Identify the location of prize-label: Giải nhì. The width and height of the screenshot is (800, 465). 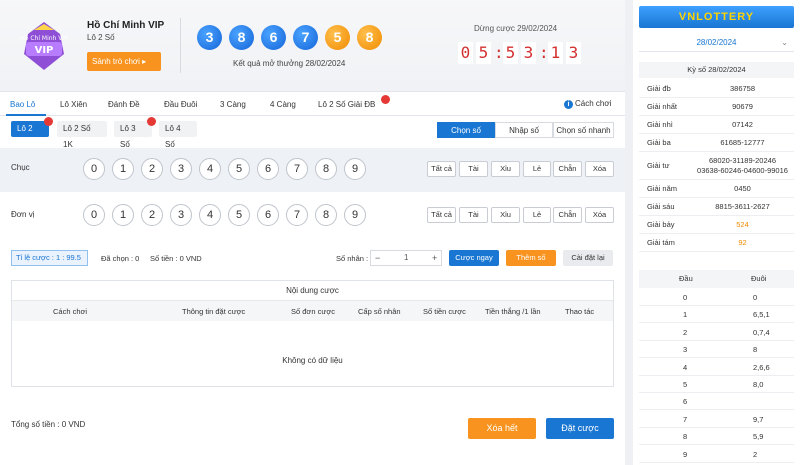
(660, 124).